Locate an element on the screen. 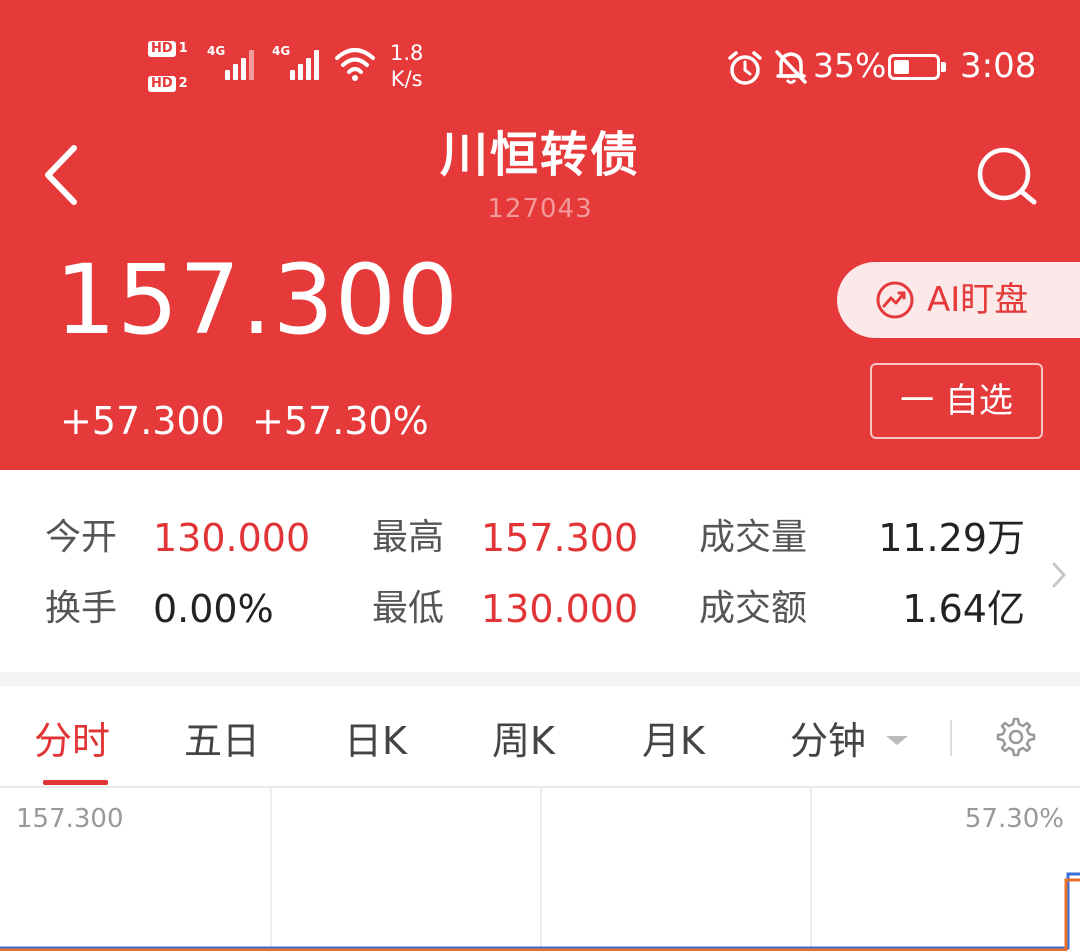 The image size is (1080, 951). amount-label: 成交额 is located at coordinates (753, 608).